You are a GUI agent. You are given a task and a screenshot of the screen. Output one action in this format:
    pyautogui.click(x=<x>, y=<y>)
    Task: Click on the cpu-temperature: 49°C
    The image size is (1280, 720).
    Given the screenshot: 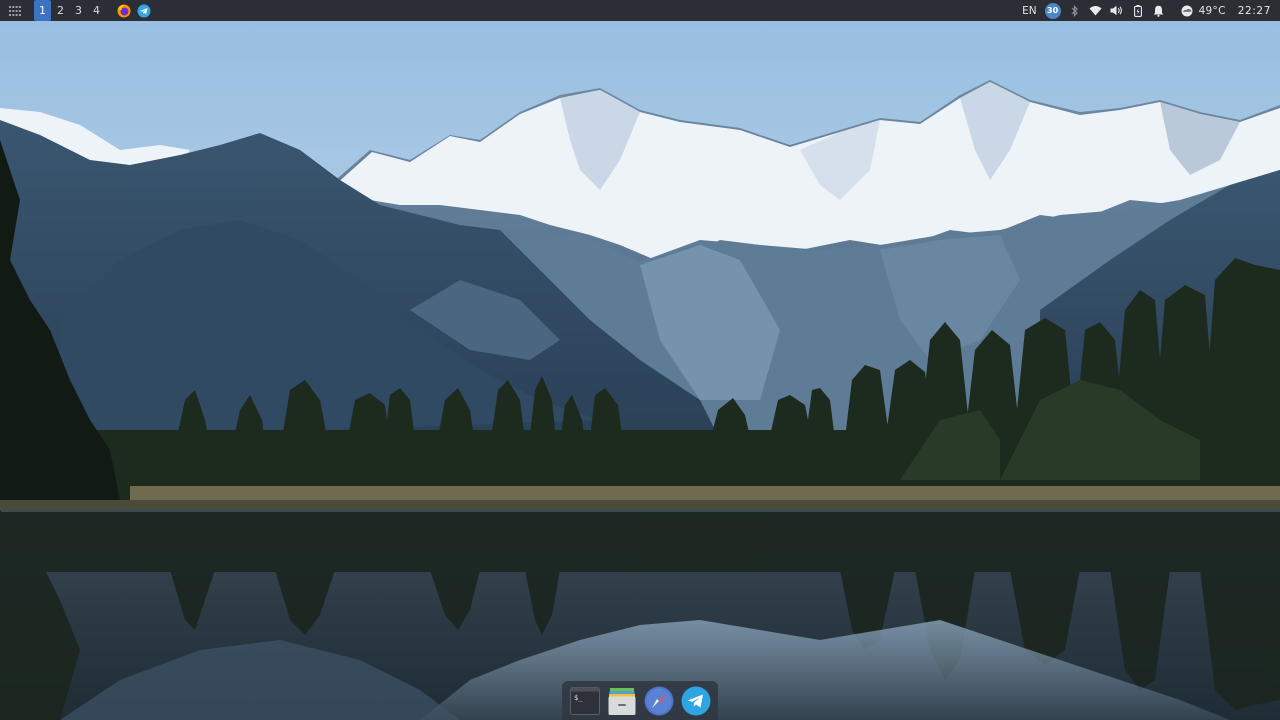 What is the action you would take?
    pyautogui.click(x=1212, y=10)
    